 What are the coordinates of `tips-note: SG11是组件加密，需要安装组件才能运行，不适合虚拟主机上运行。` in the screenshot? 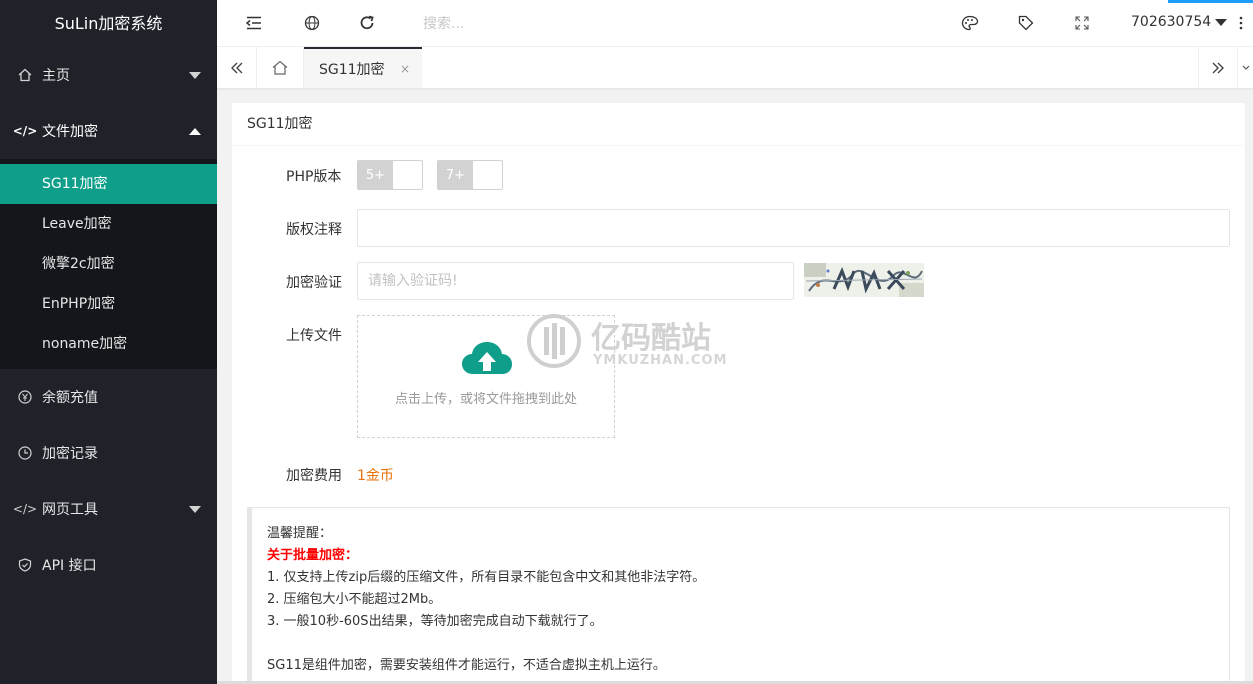 It's located at (466, 665).